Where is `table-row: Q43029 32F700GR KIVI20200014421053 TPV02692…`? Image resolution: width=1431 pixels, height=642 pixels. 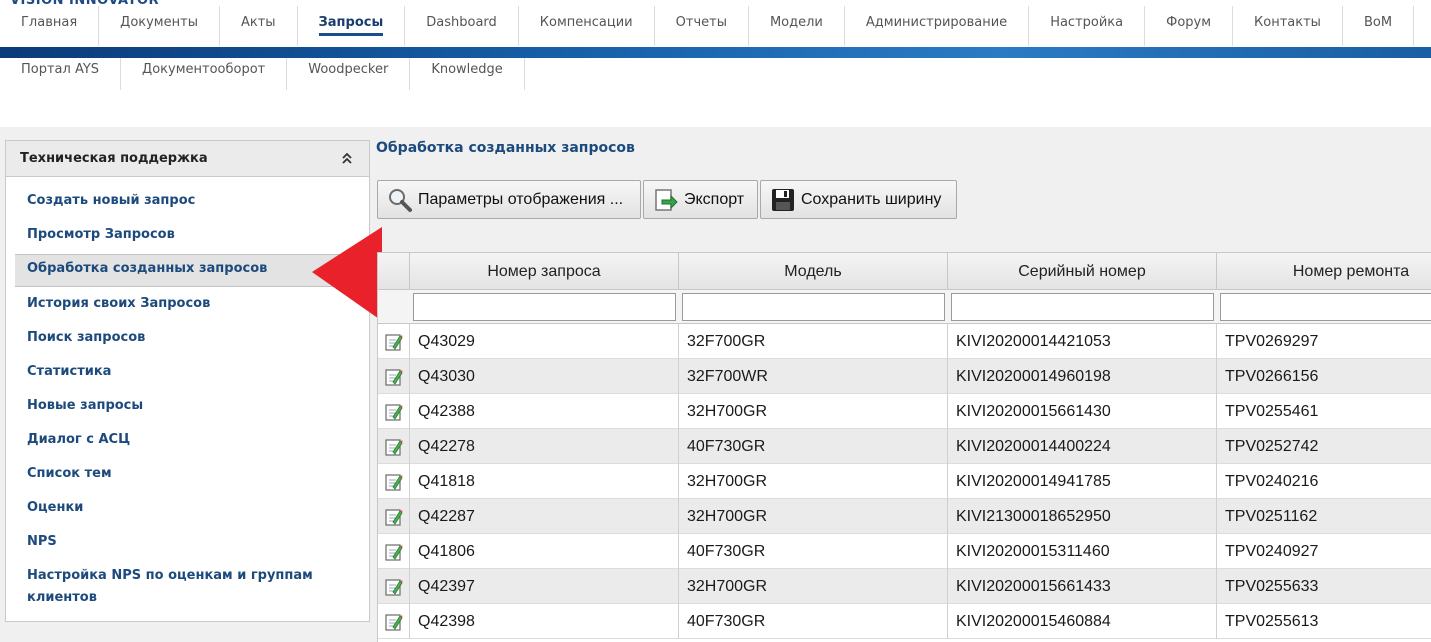
table-row: Q43029 32F700GR KIVI20200014421053 TPV02692… is located at coordinates (904, 341).